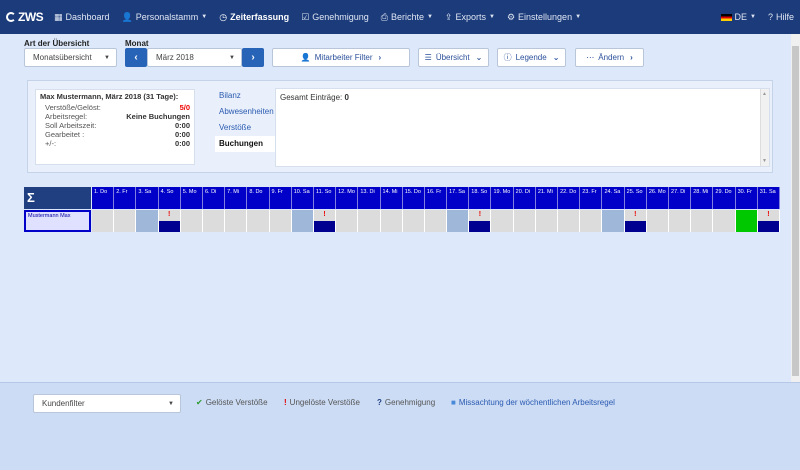 The image size is (800, 470). I want to click on day-header: 1. Do, so click(103, 198).